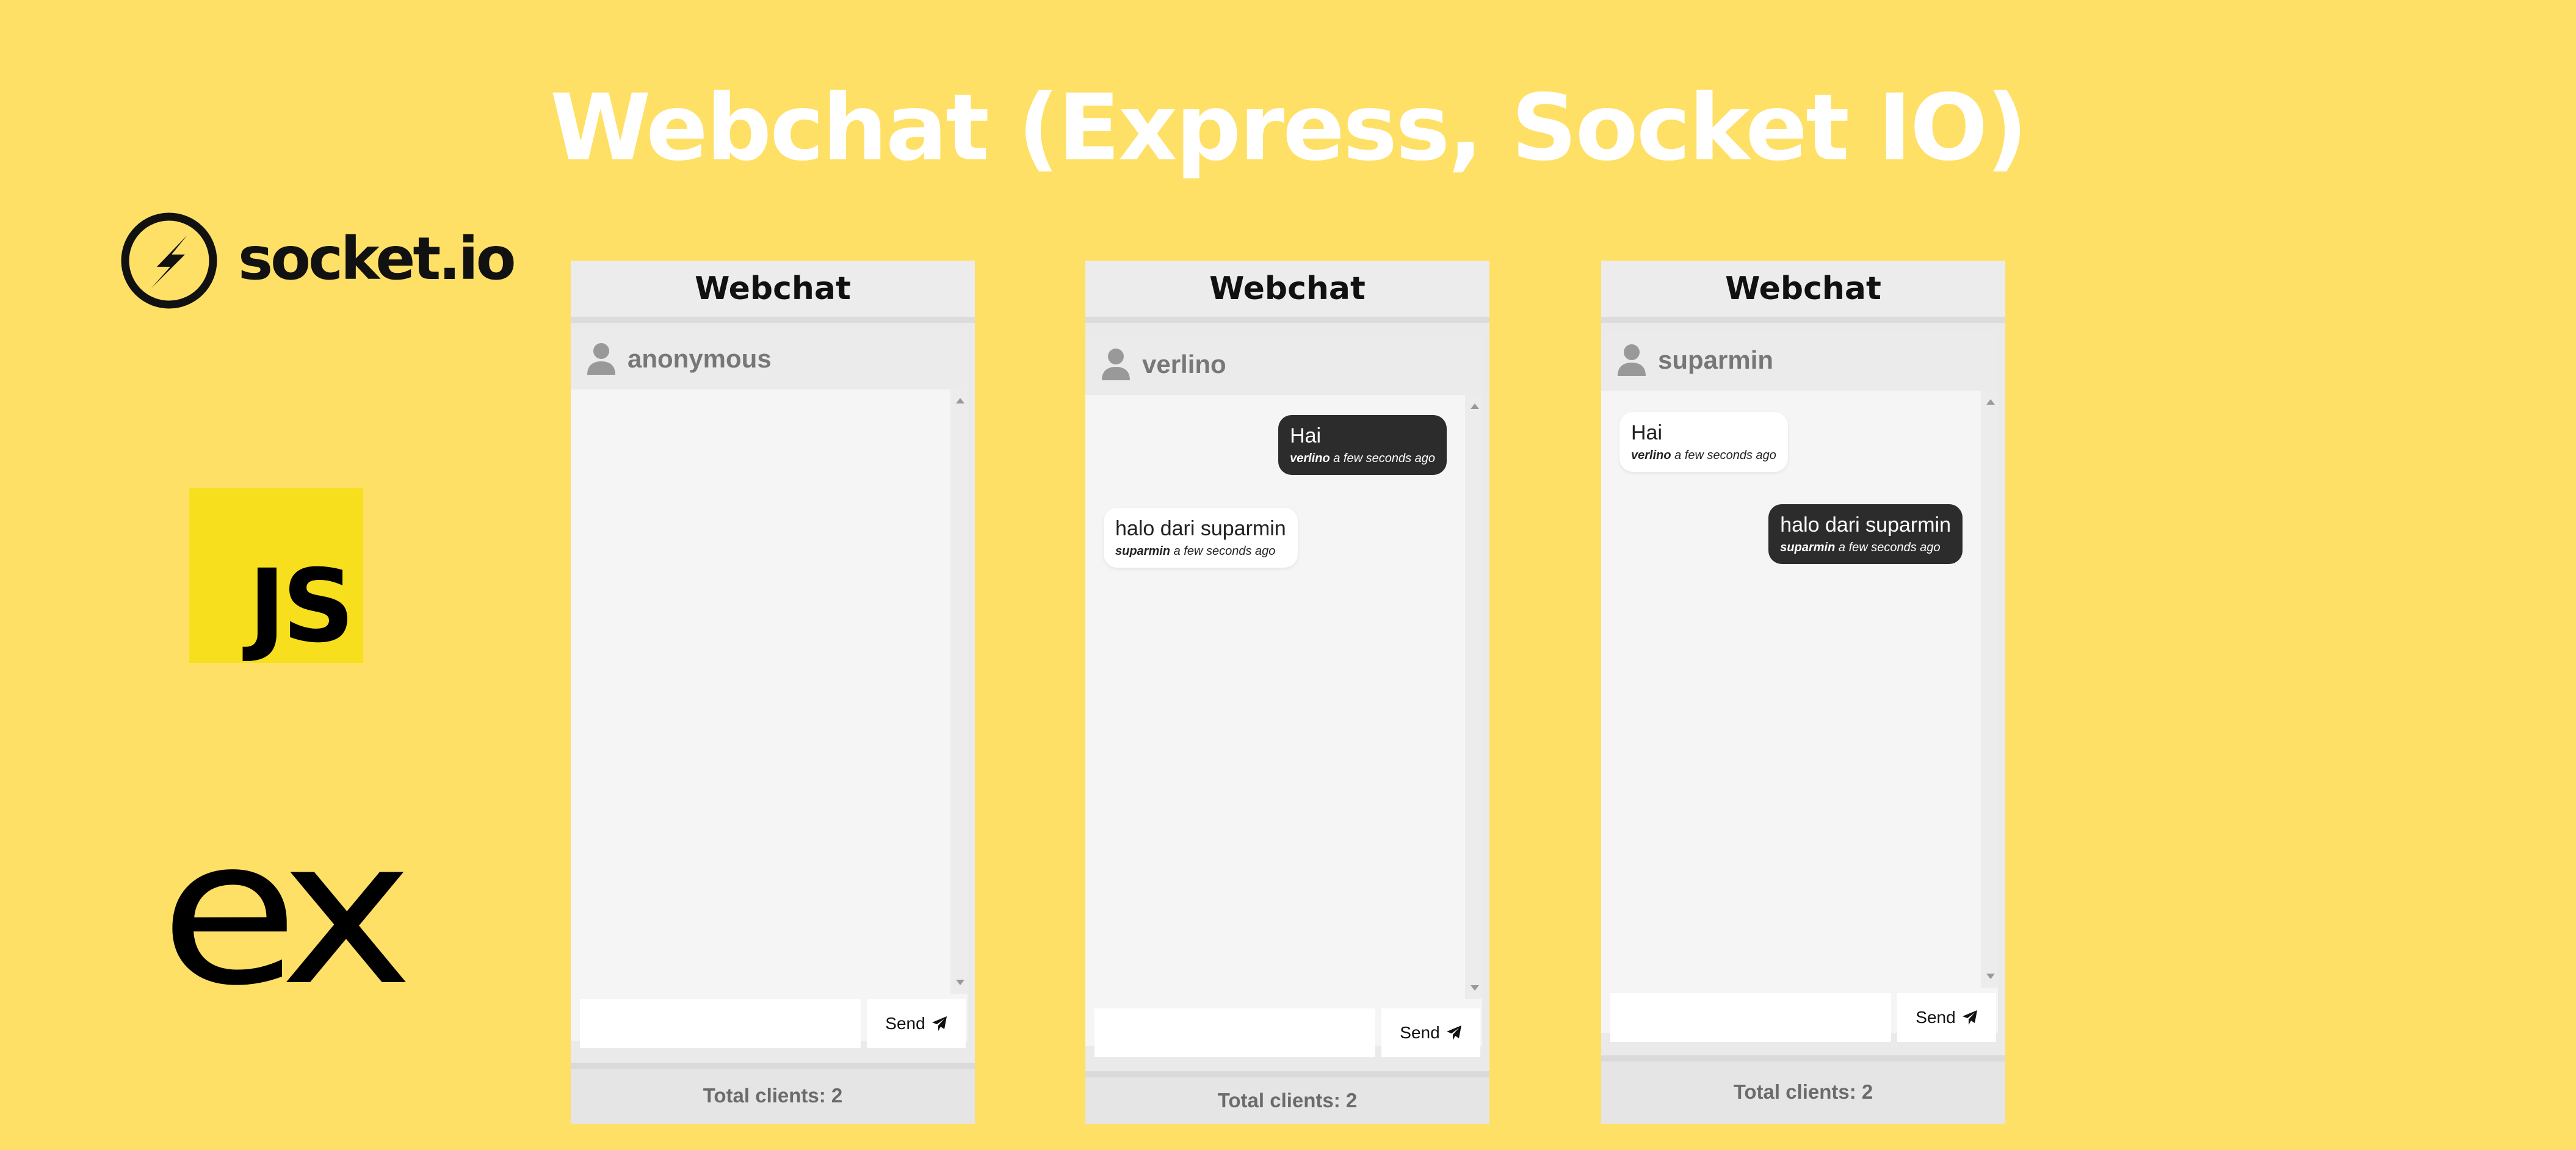 The image size is (2576, 1150). I want to click on express-wordmark: ex, so click(286, 912).